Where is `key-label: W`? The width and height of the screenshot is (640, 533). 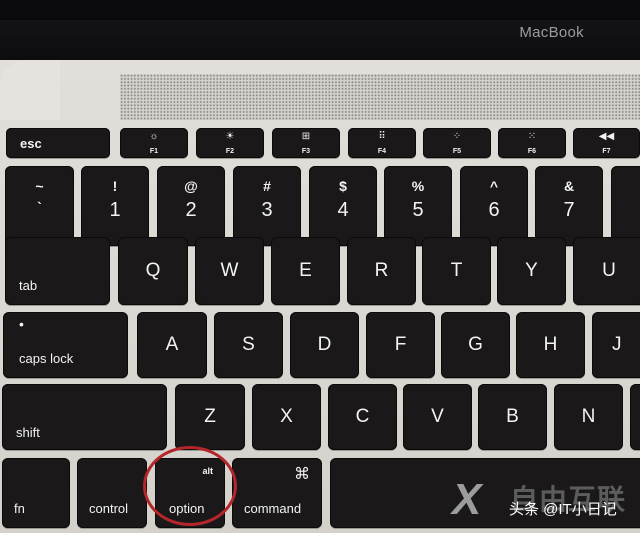
key-label: W is located at coordinates (229, 270).